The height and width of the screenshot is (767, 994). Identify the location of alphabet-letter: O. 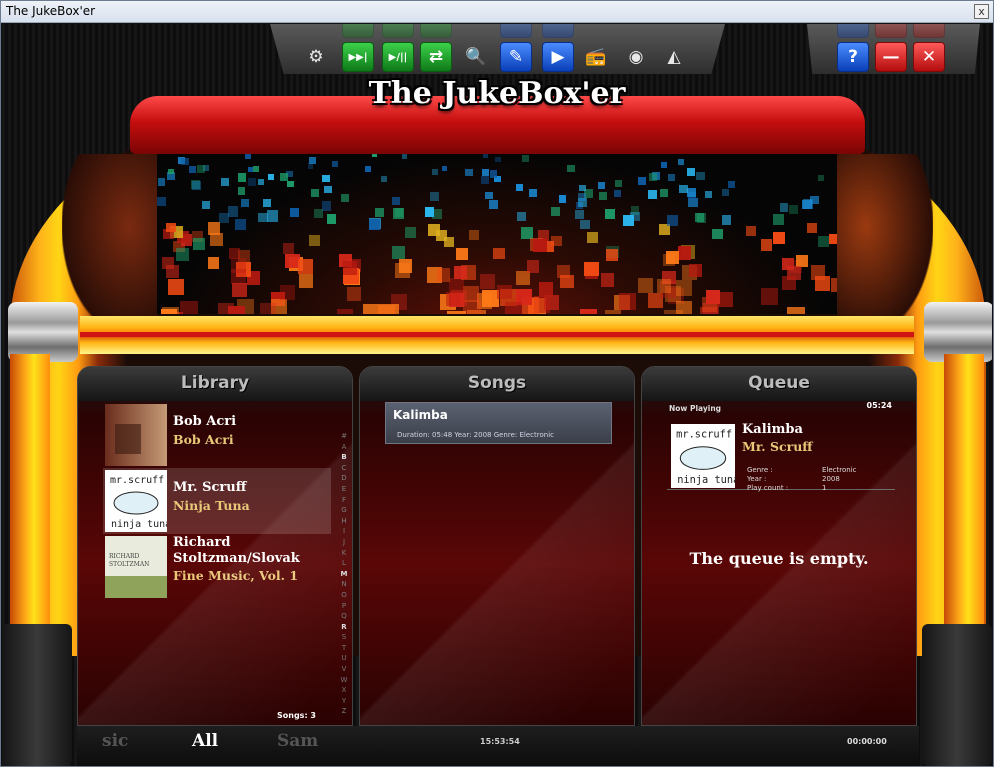
(344, 595).